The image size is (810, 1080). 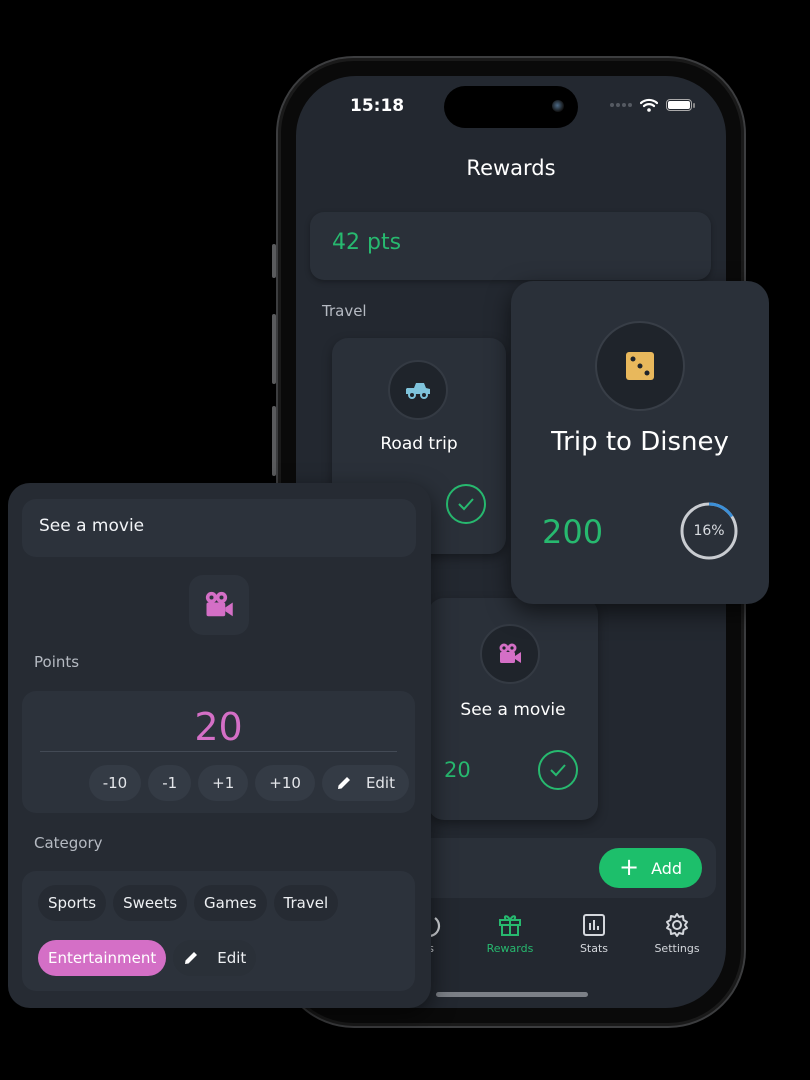 What do you see at coordinates (367, 242) in the screenshot?
I see `points-balance: 42 pts` at bounding box center [367, 242].